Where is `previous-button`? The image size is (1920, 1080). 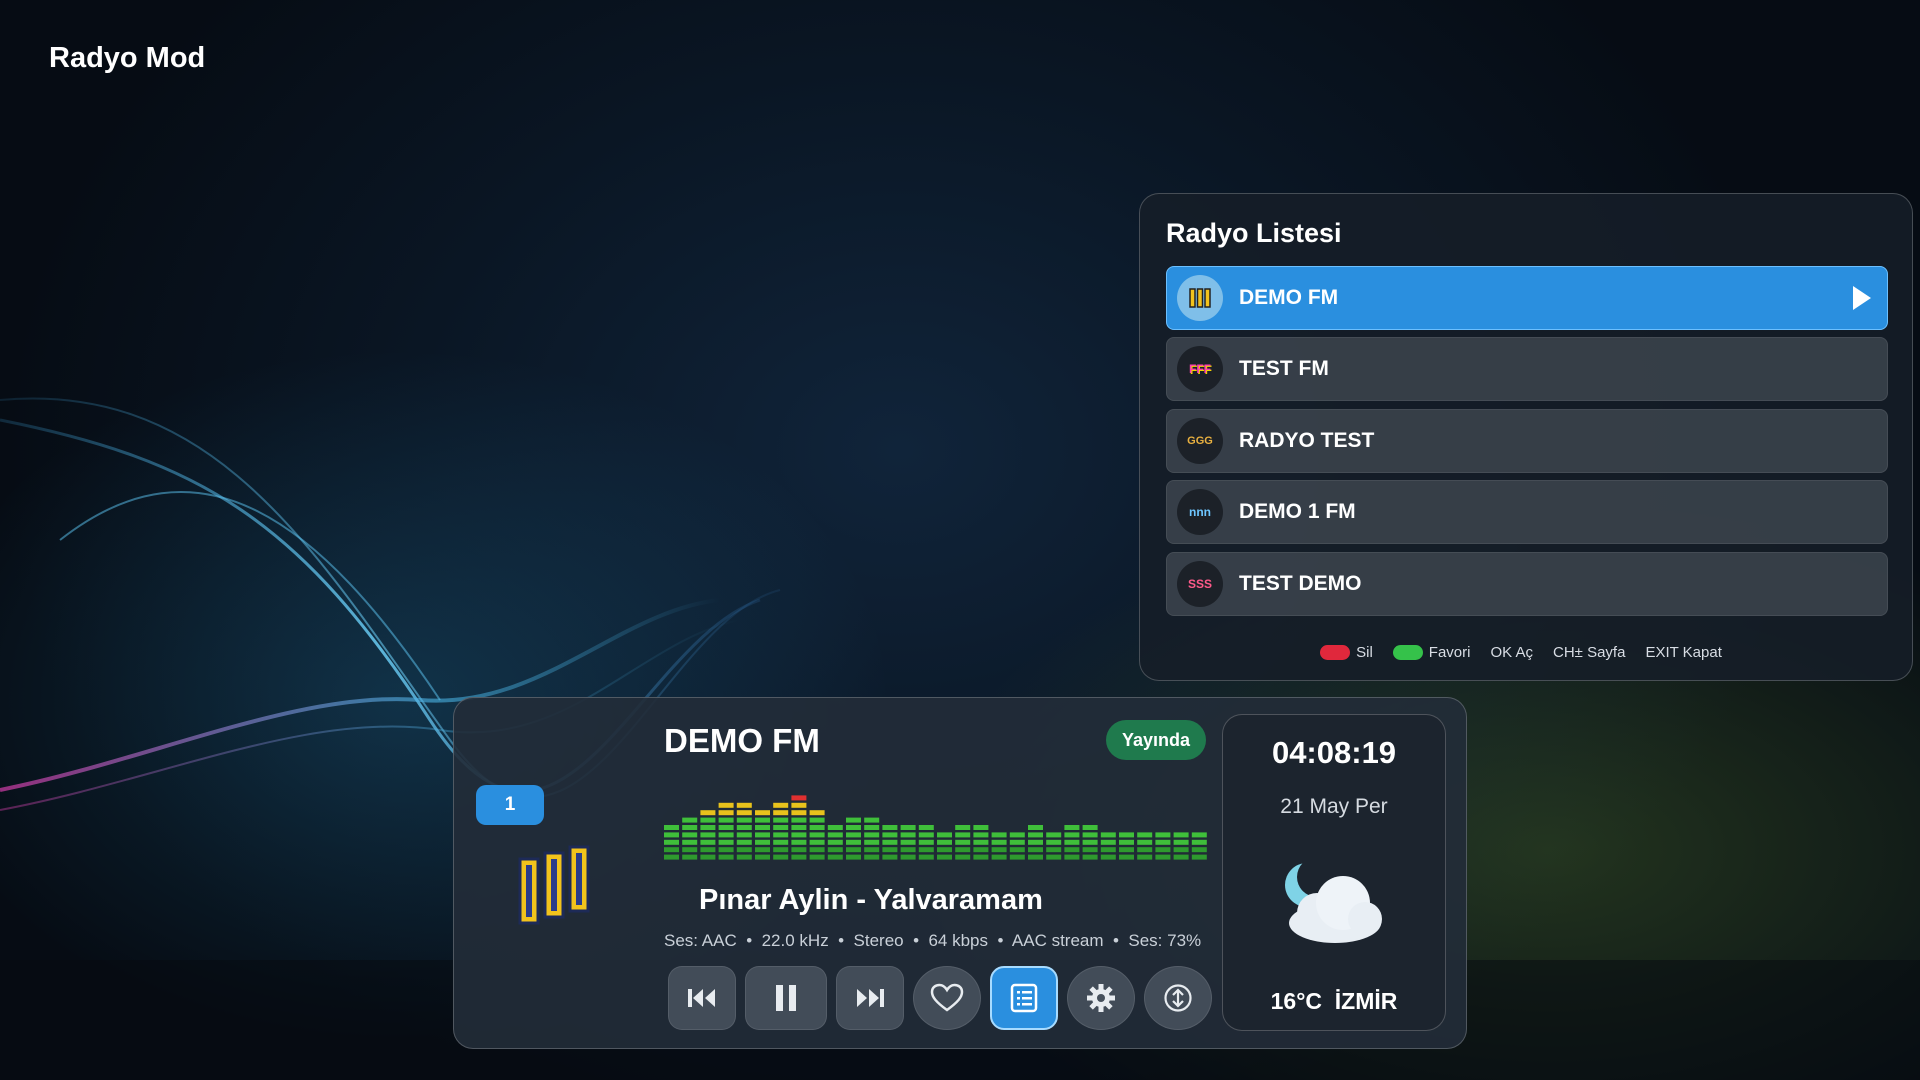 previous-button is located at coordinates (702, 998).